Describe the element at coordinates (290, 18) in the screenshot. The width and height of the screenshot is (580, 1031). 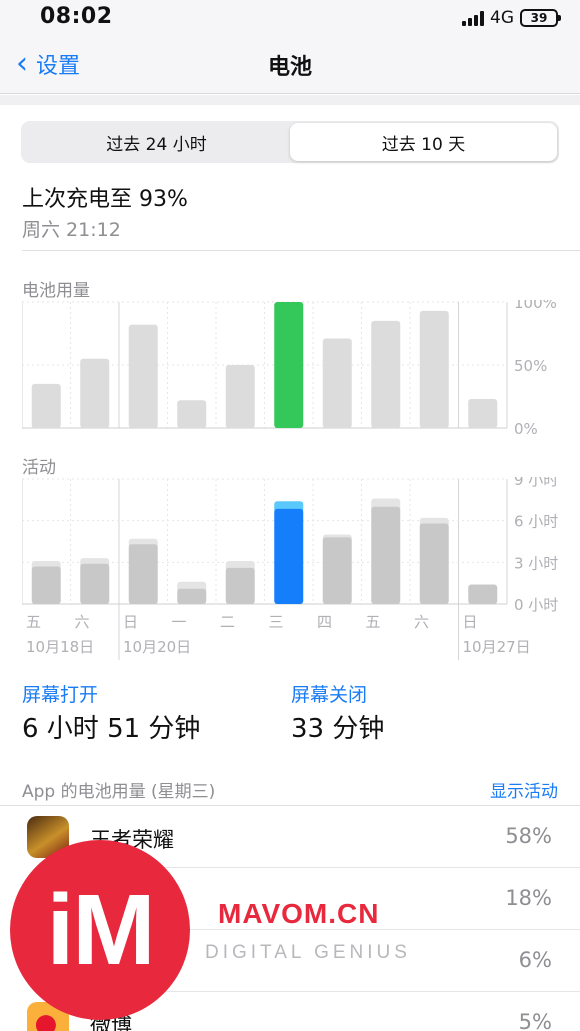
I see `status-bar: 08:02 4G 39` at that location.